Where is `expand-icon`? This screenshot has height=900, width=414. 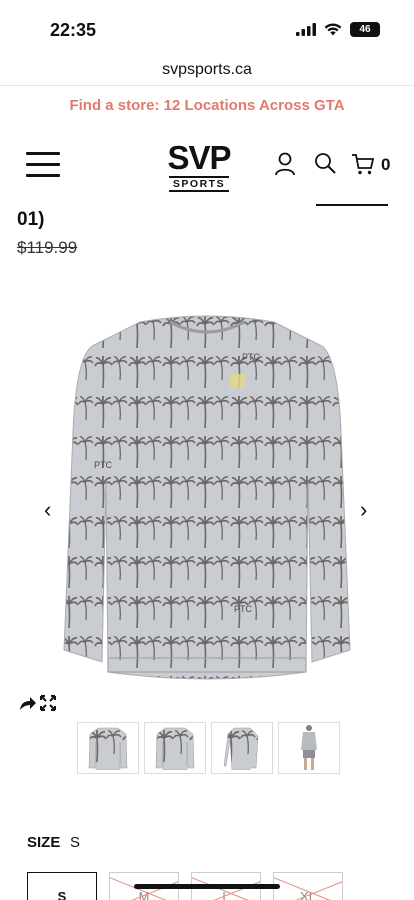
expand-icon is located at coordinates (48, 703).